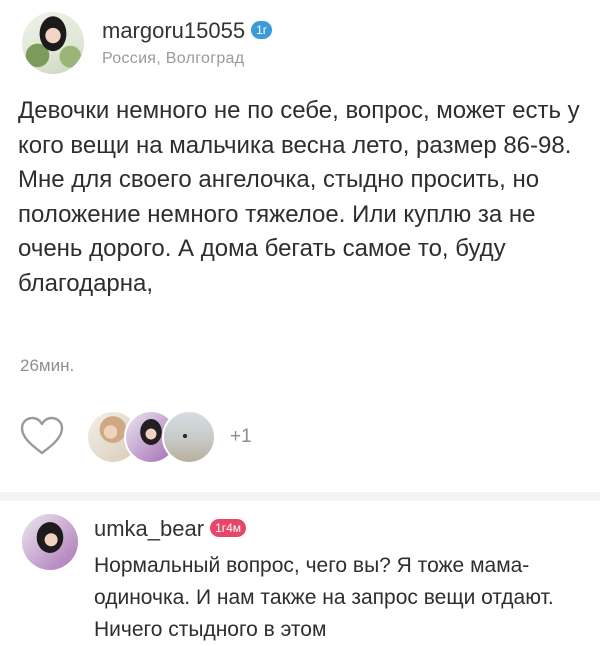  I want to click on commenter-membership-badge: 1г4м, so click(228, 528).